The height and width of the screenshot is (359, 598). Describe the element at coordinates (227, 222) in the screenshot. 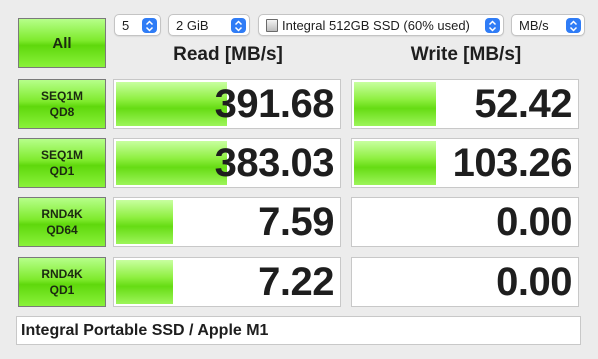

I see `read-result-rnd4k-qd64: 7.59` at that location.